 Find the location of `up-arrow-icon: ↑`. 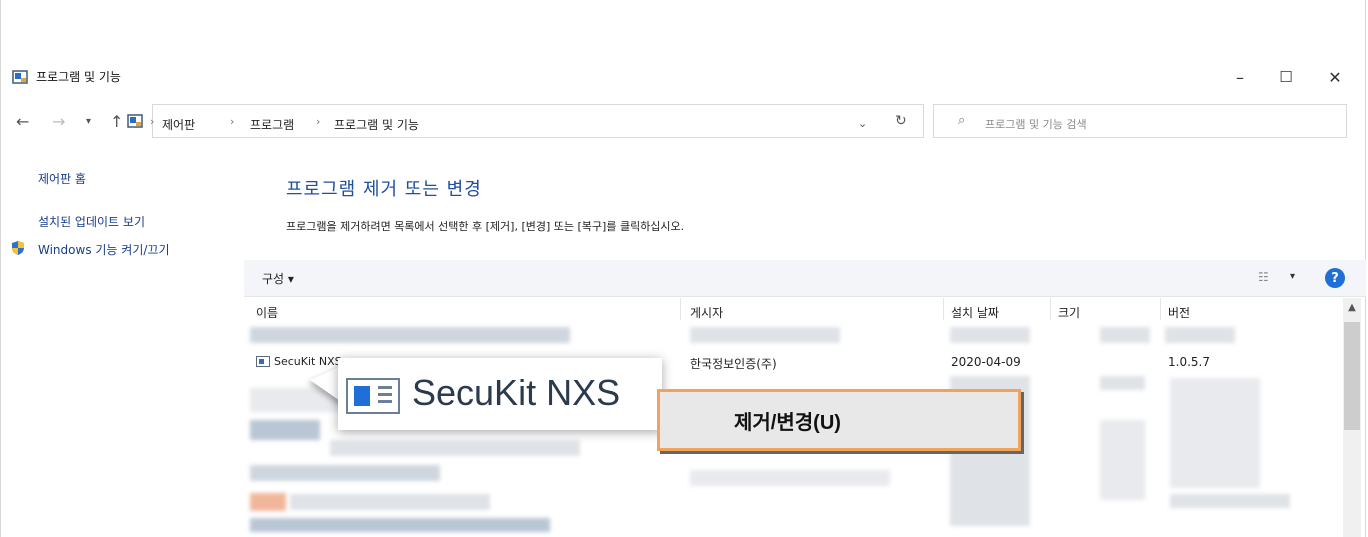

up-arrow-icon: ↑ is located at coordinates (116, 121).